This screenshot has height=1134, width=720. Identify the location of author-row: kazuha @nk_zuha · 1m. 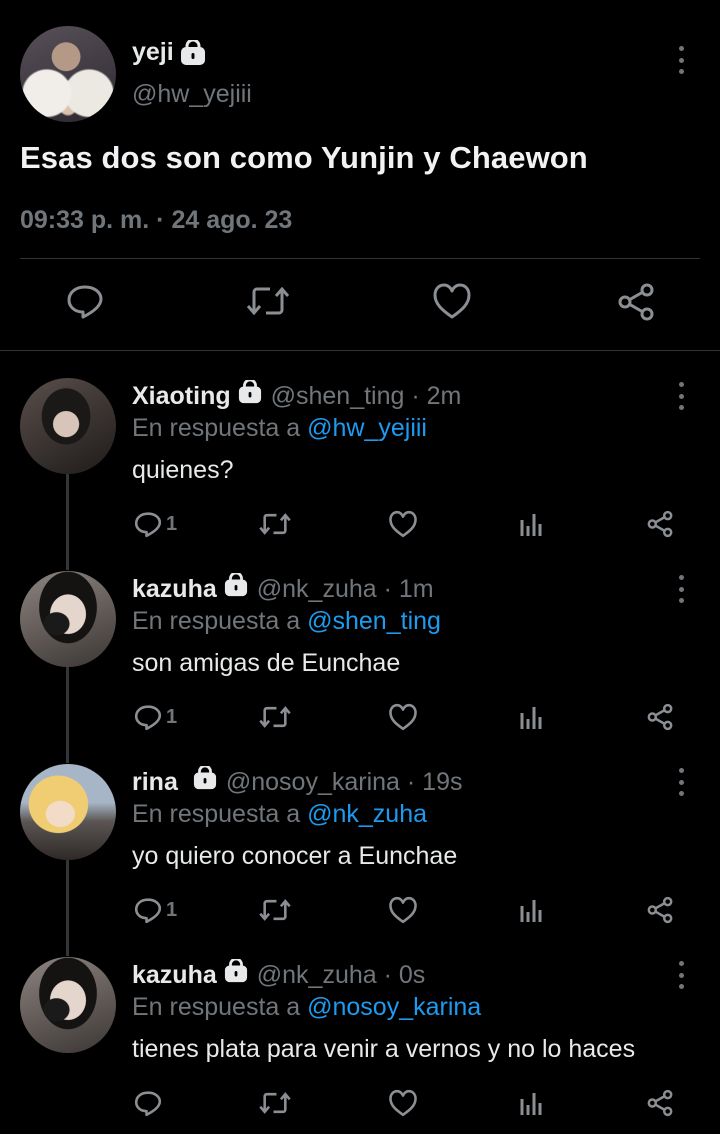
(283, 588).